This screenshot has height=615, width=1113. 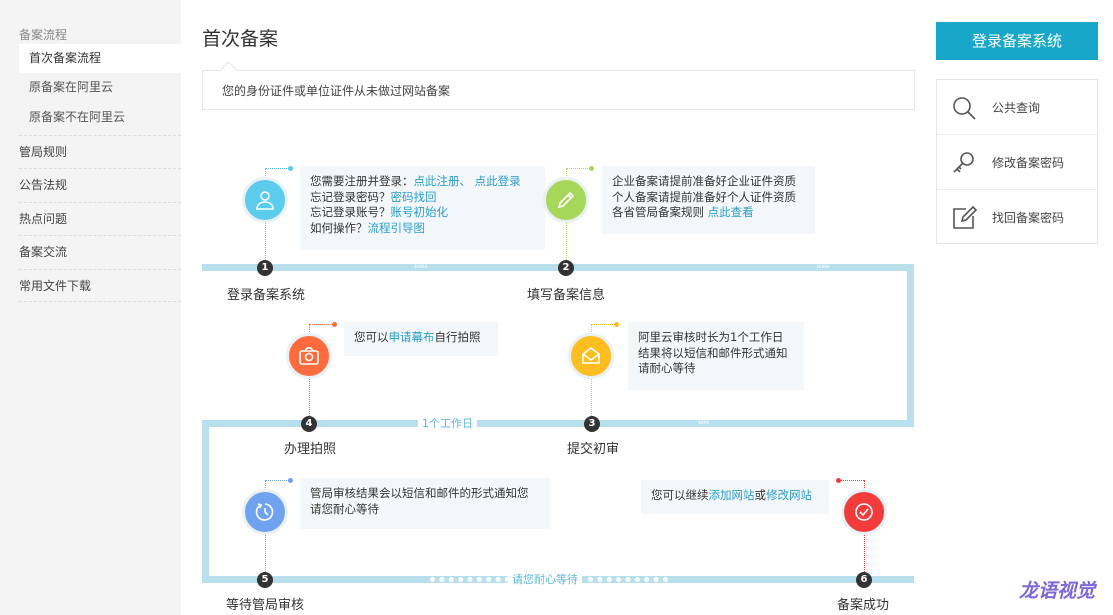 I want to click on info-box-await: 管局审核结果会以短信和邮件的形式通知您 请您耐心等待, so click(x=425, y=503).